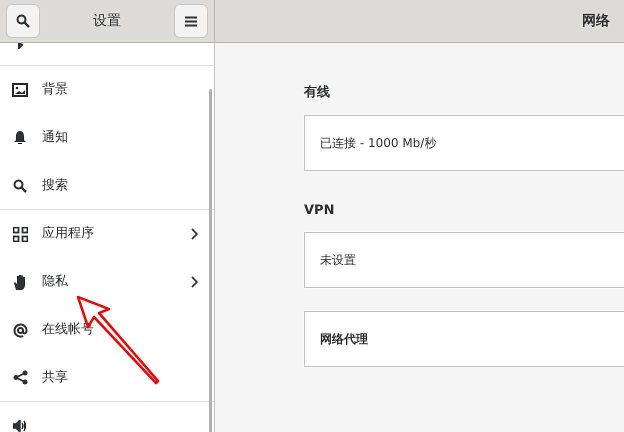  I want to click on search-button, so click(23, 21).